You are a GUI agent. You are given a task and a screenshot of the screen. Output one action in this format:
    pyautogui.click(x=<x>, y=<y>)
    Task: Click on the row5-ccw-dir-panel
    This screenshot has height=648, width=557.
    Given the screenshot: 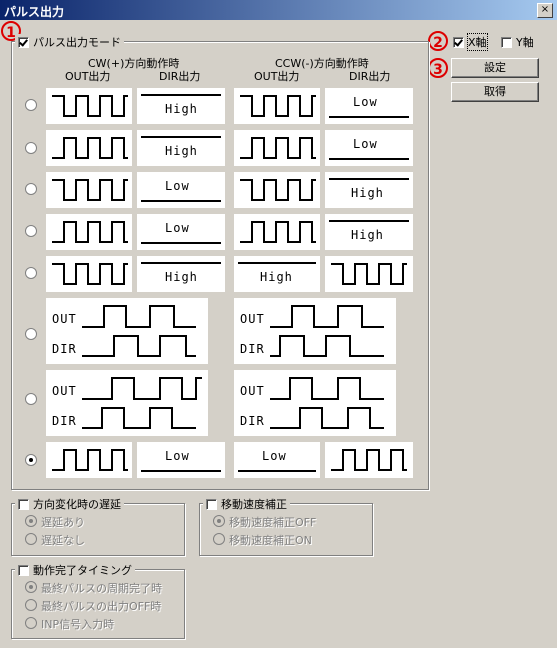 What is the action you would take?
    pyautogui.click(x=369, y=274)
    